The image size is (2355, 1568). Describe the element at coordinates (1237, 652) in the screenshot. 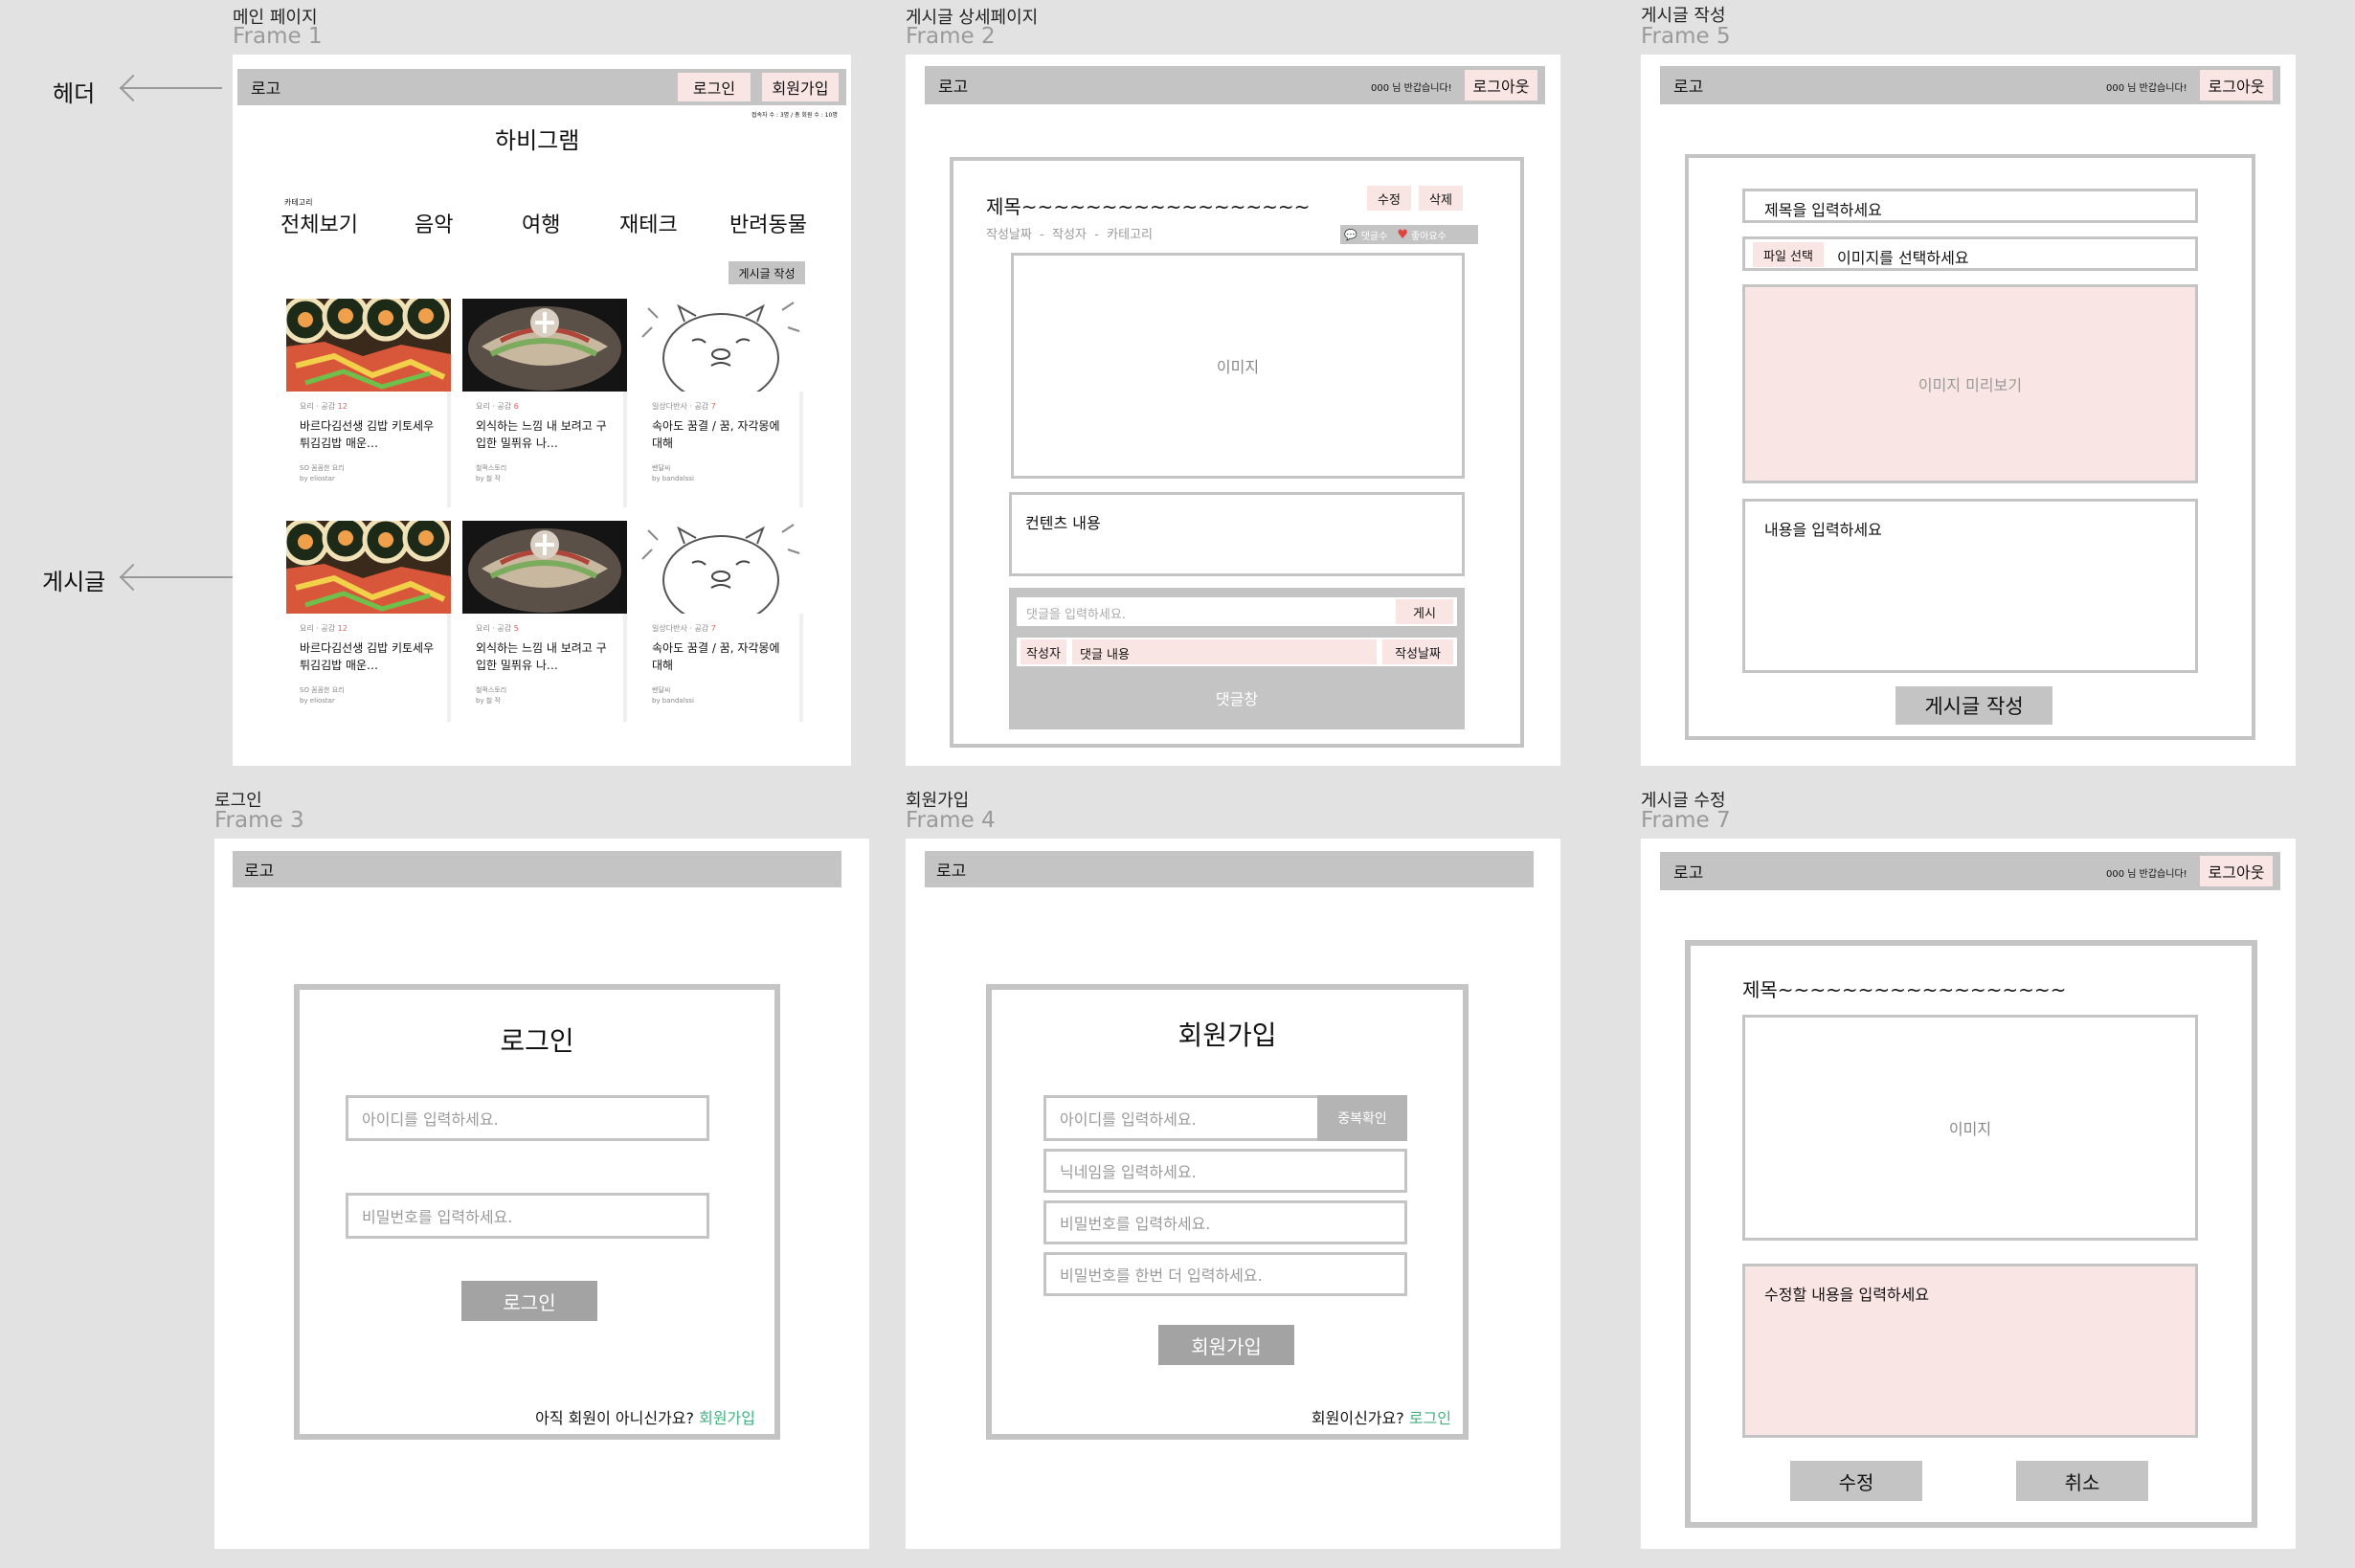

I see `comment-row: 작성자 댓글 내용 작성날짜` at that location.